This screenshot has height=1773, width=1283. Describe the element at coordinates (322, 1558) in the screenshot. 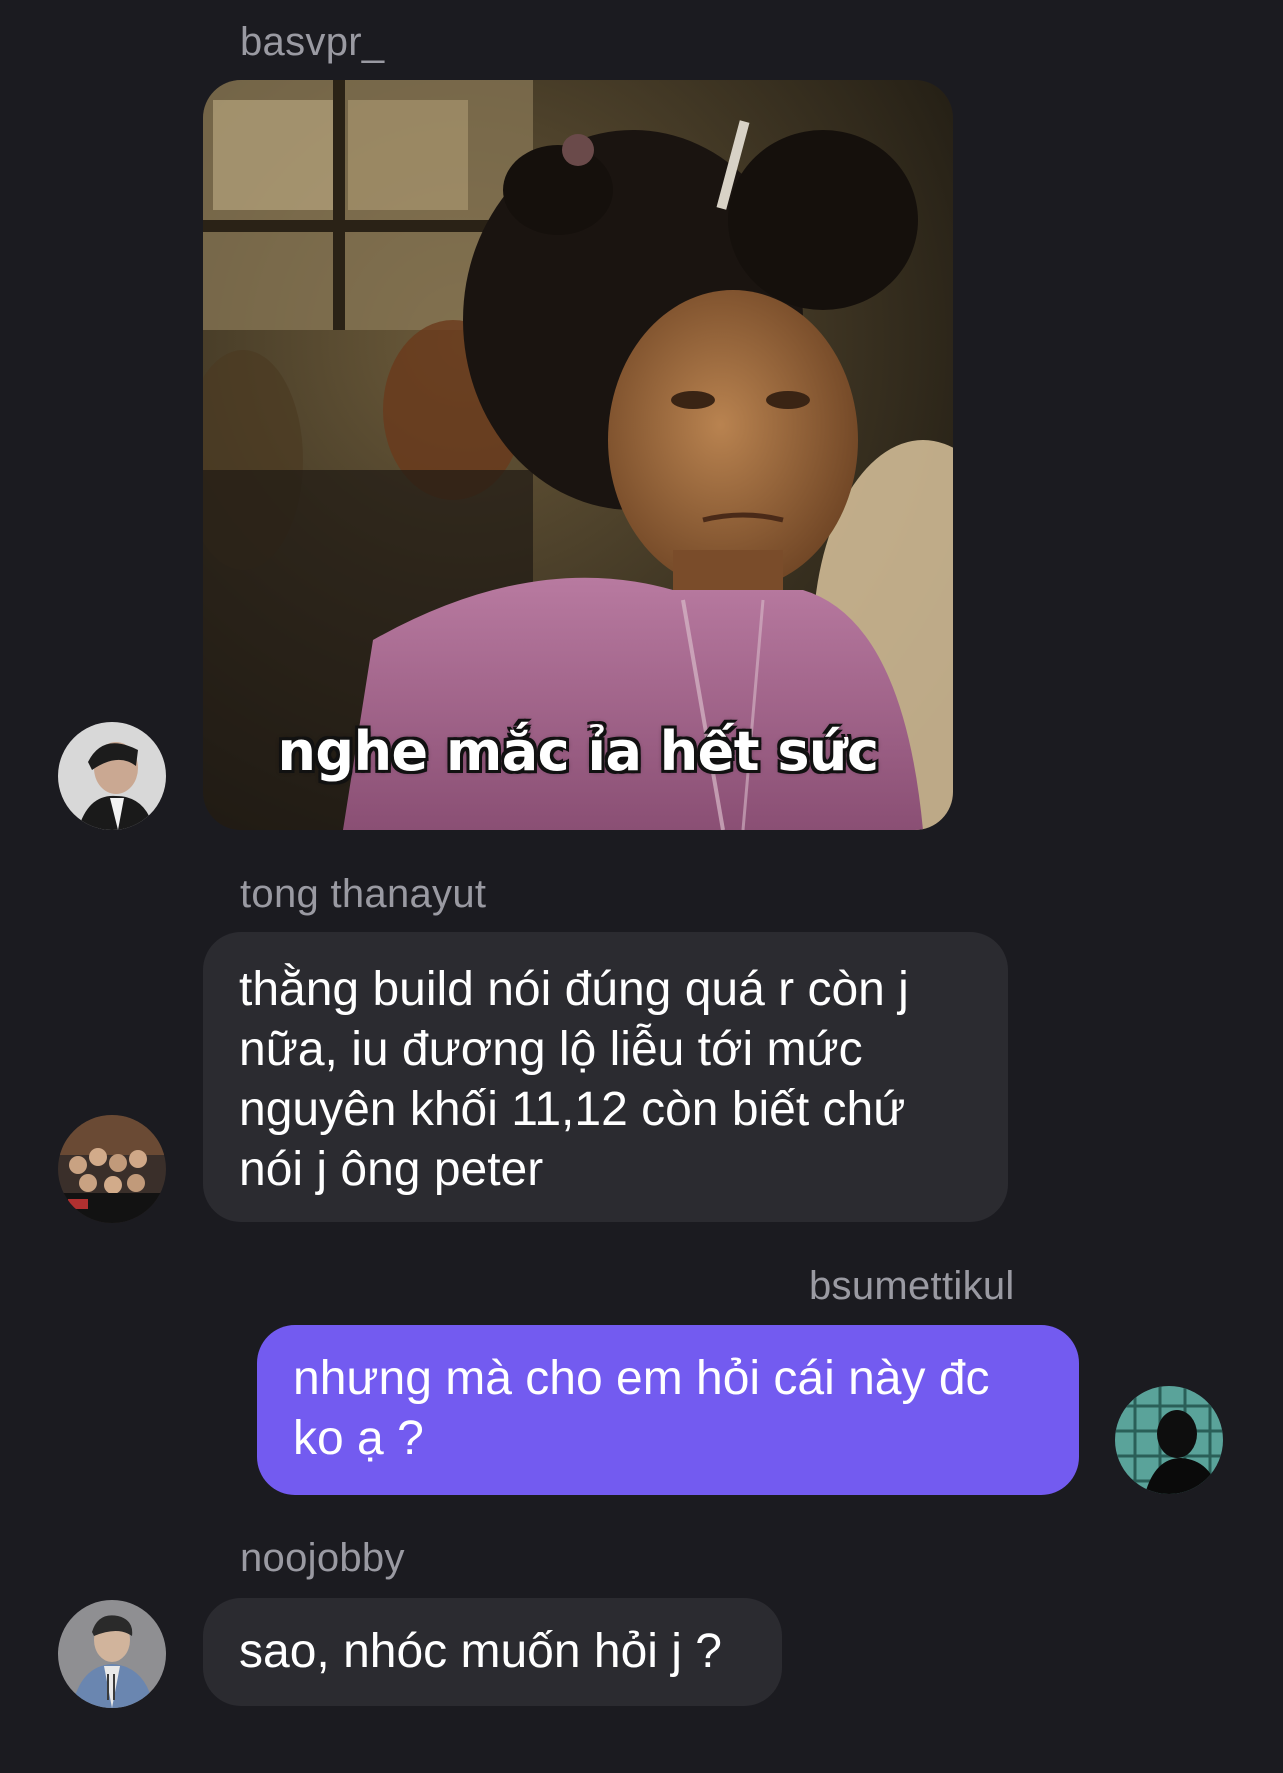

I see `sender-name: noojobby` at that location.